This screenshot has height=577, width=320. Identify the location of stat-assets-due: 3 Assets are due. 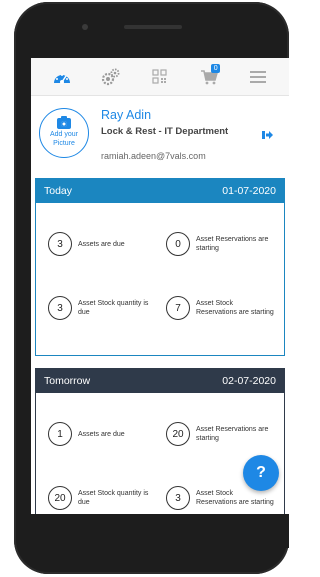
(107, 244).